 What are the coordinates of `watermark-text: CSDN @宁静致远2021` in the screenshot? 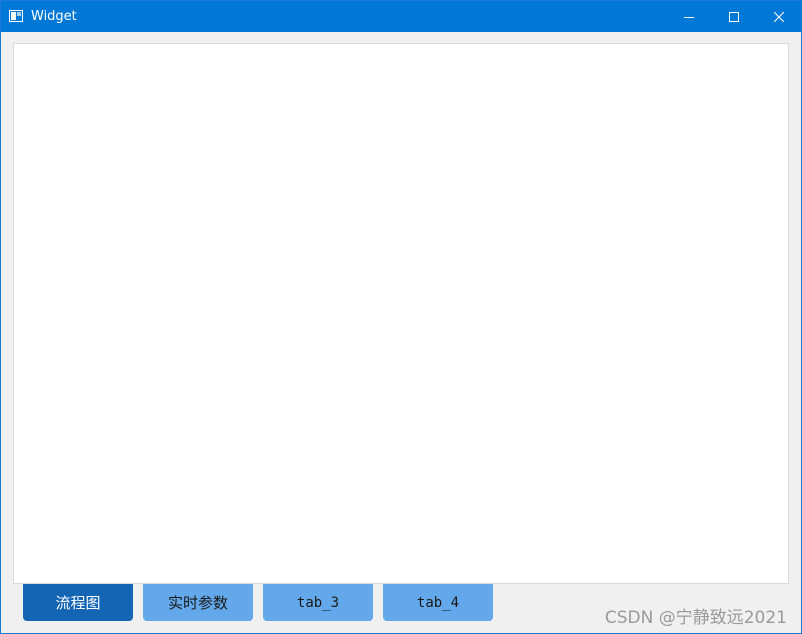 It's located at (695, 618).